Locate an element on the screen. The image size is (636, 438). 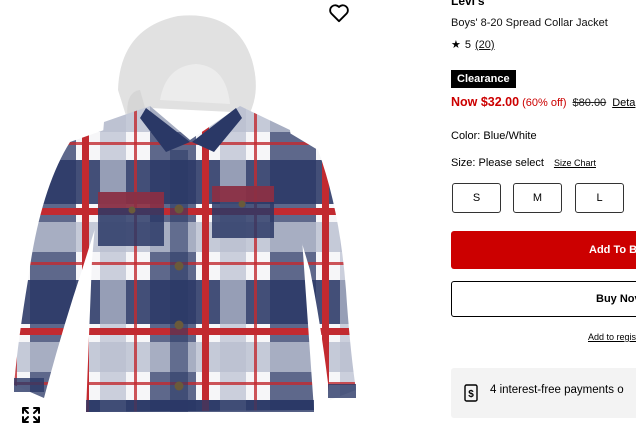
wishlist-heart-icon is located at coordinates (339, 13).